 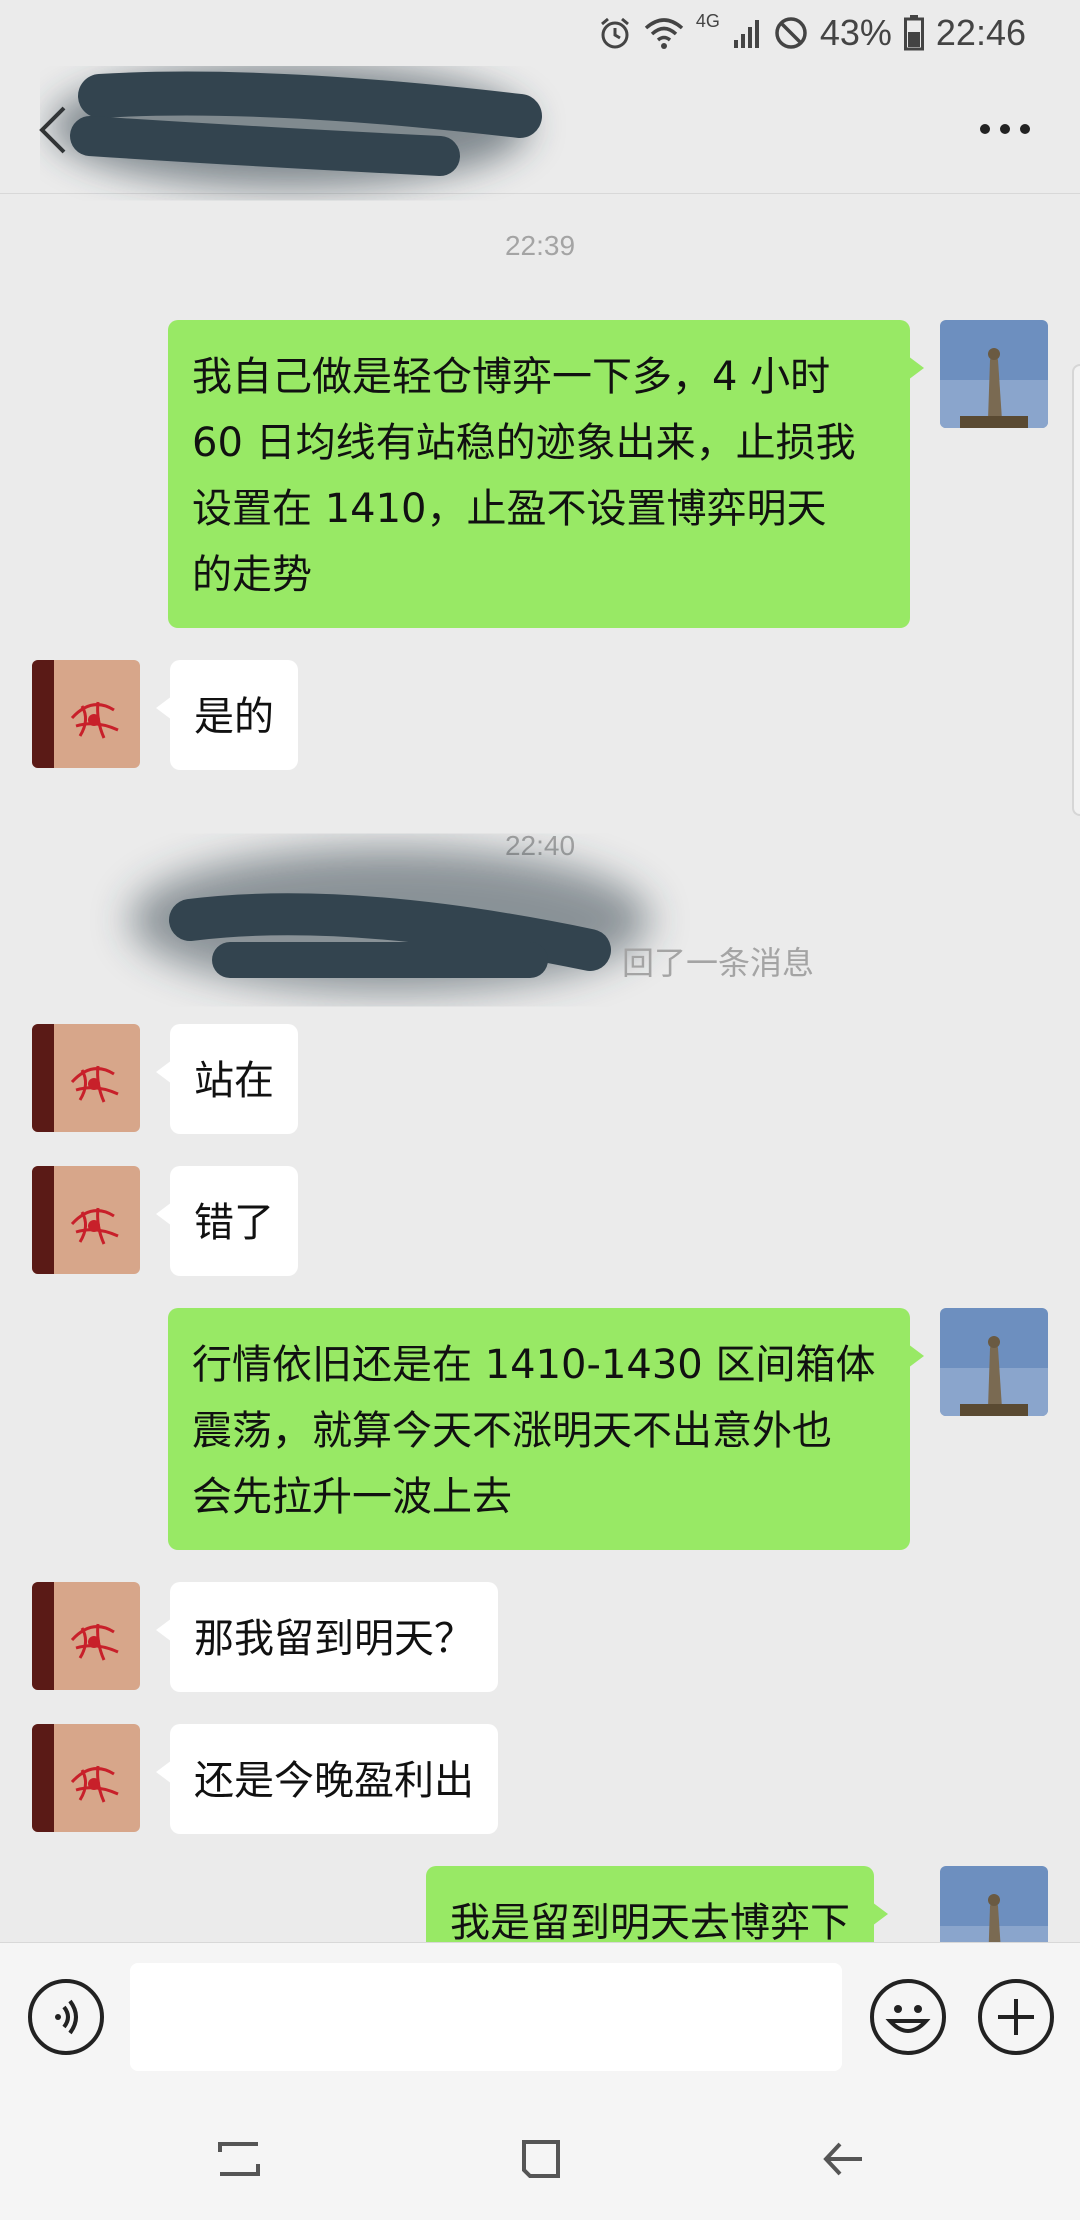 I want to click on message-text: 还是今晚盈利出, so click(x=334, y=1781).